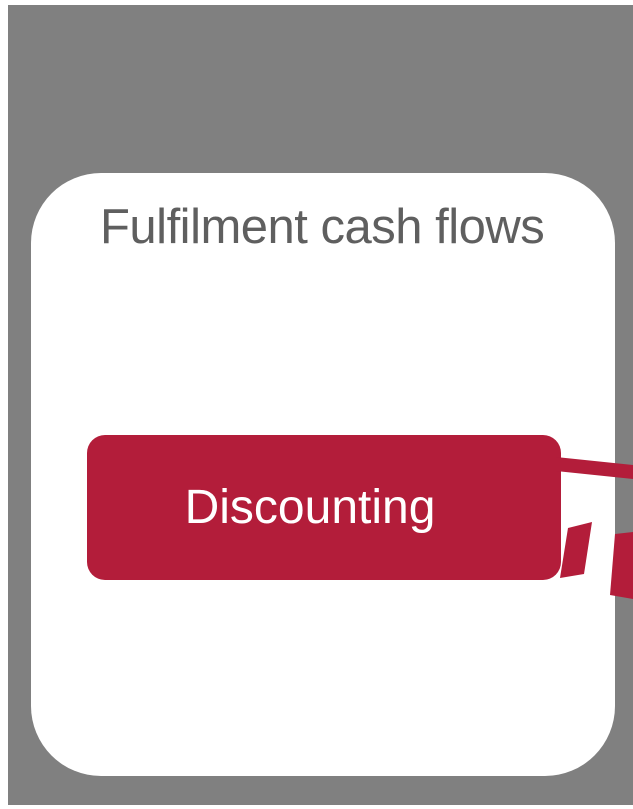  I want to click on panel-title: Fulfilment cash flows, so click(322, 227).